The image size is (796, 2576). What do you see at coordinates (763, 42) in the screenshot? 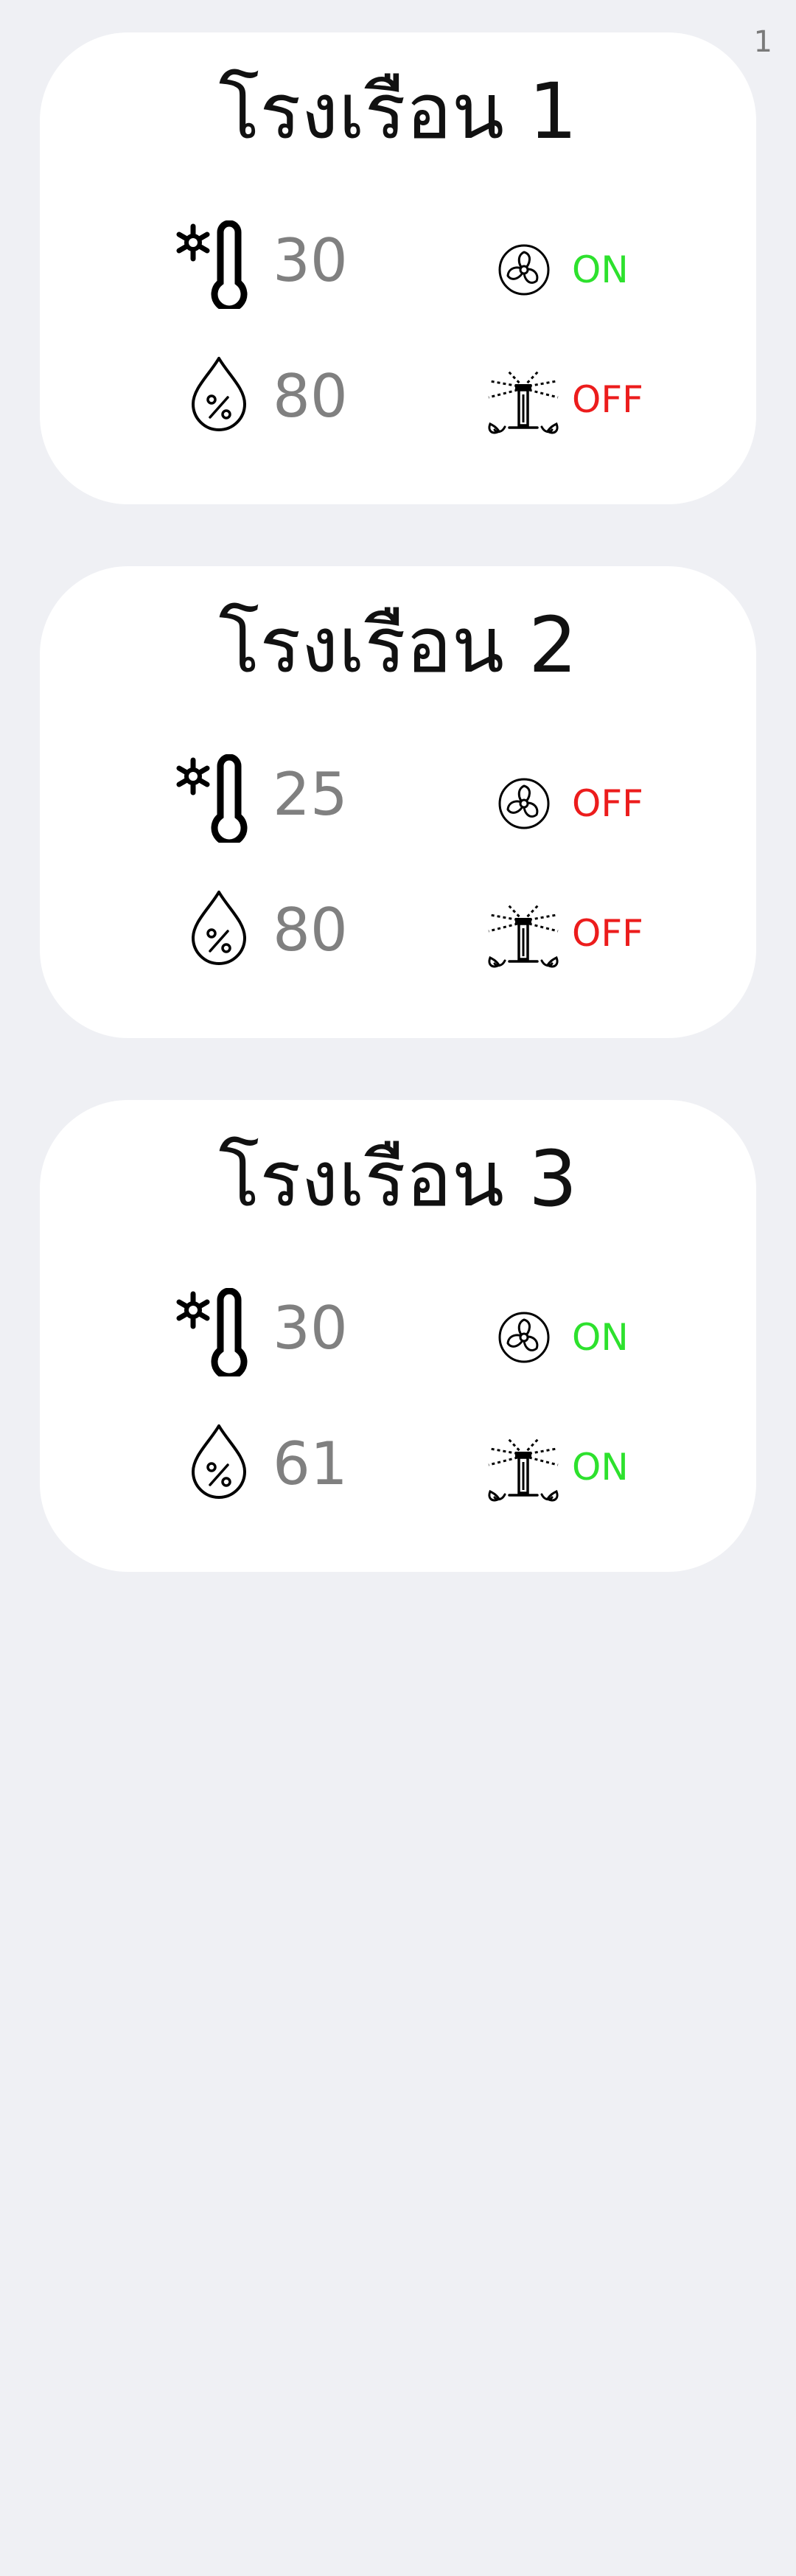
I see `page-number: 1` at bounding box center [763, 42].